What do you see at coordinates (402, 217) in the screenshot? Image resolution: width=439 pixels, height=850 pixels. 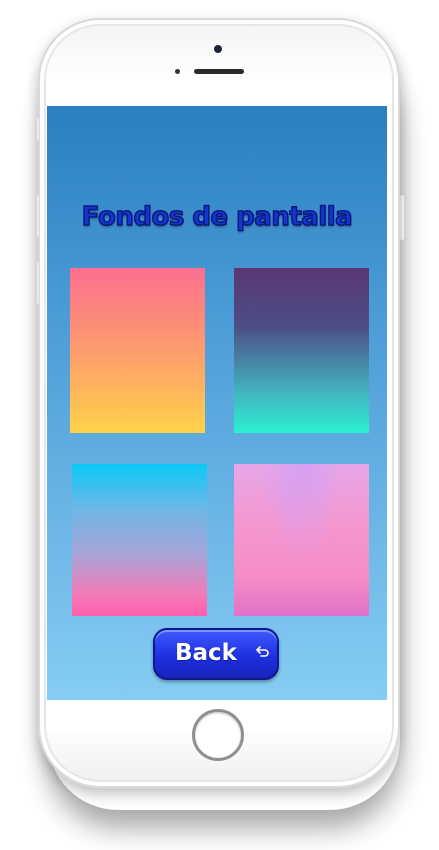 I see `power-button` at bounding box center [402, 217].